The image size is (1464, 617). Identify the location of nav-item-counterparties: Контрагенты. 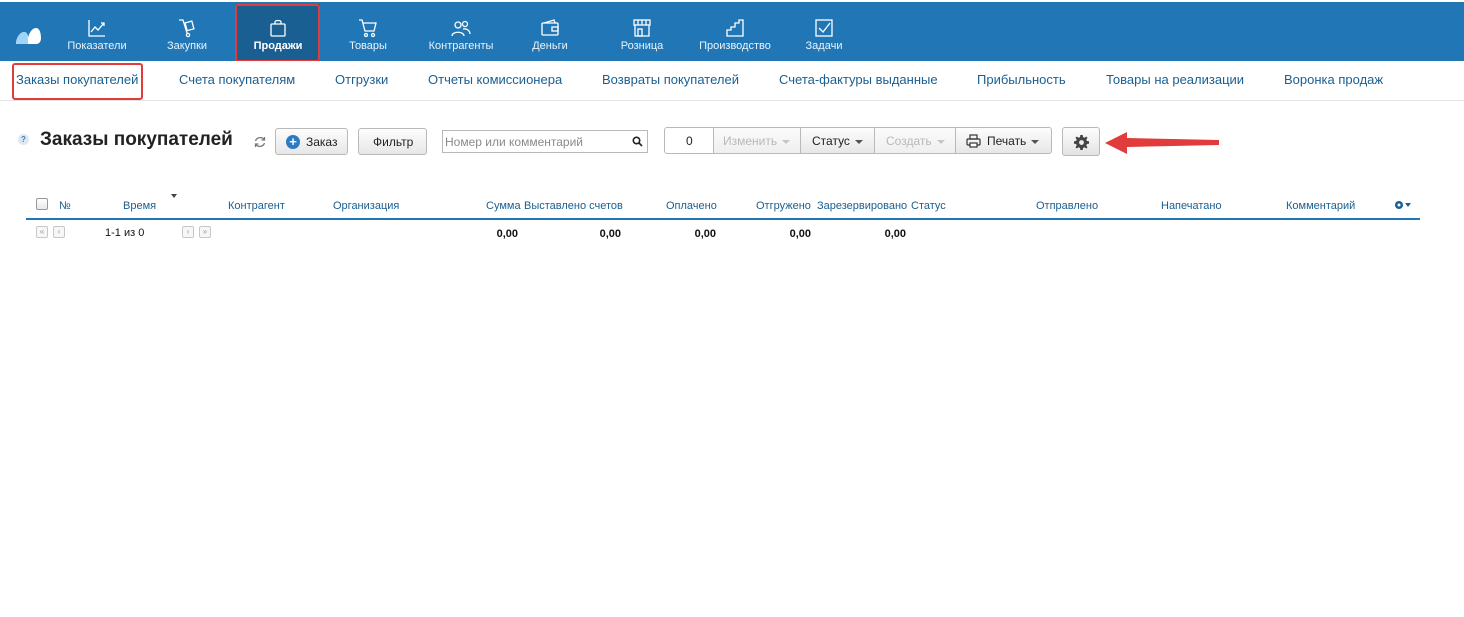
(461, 33).